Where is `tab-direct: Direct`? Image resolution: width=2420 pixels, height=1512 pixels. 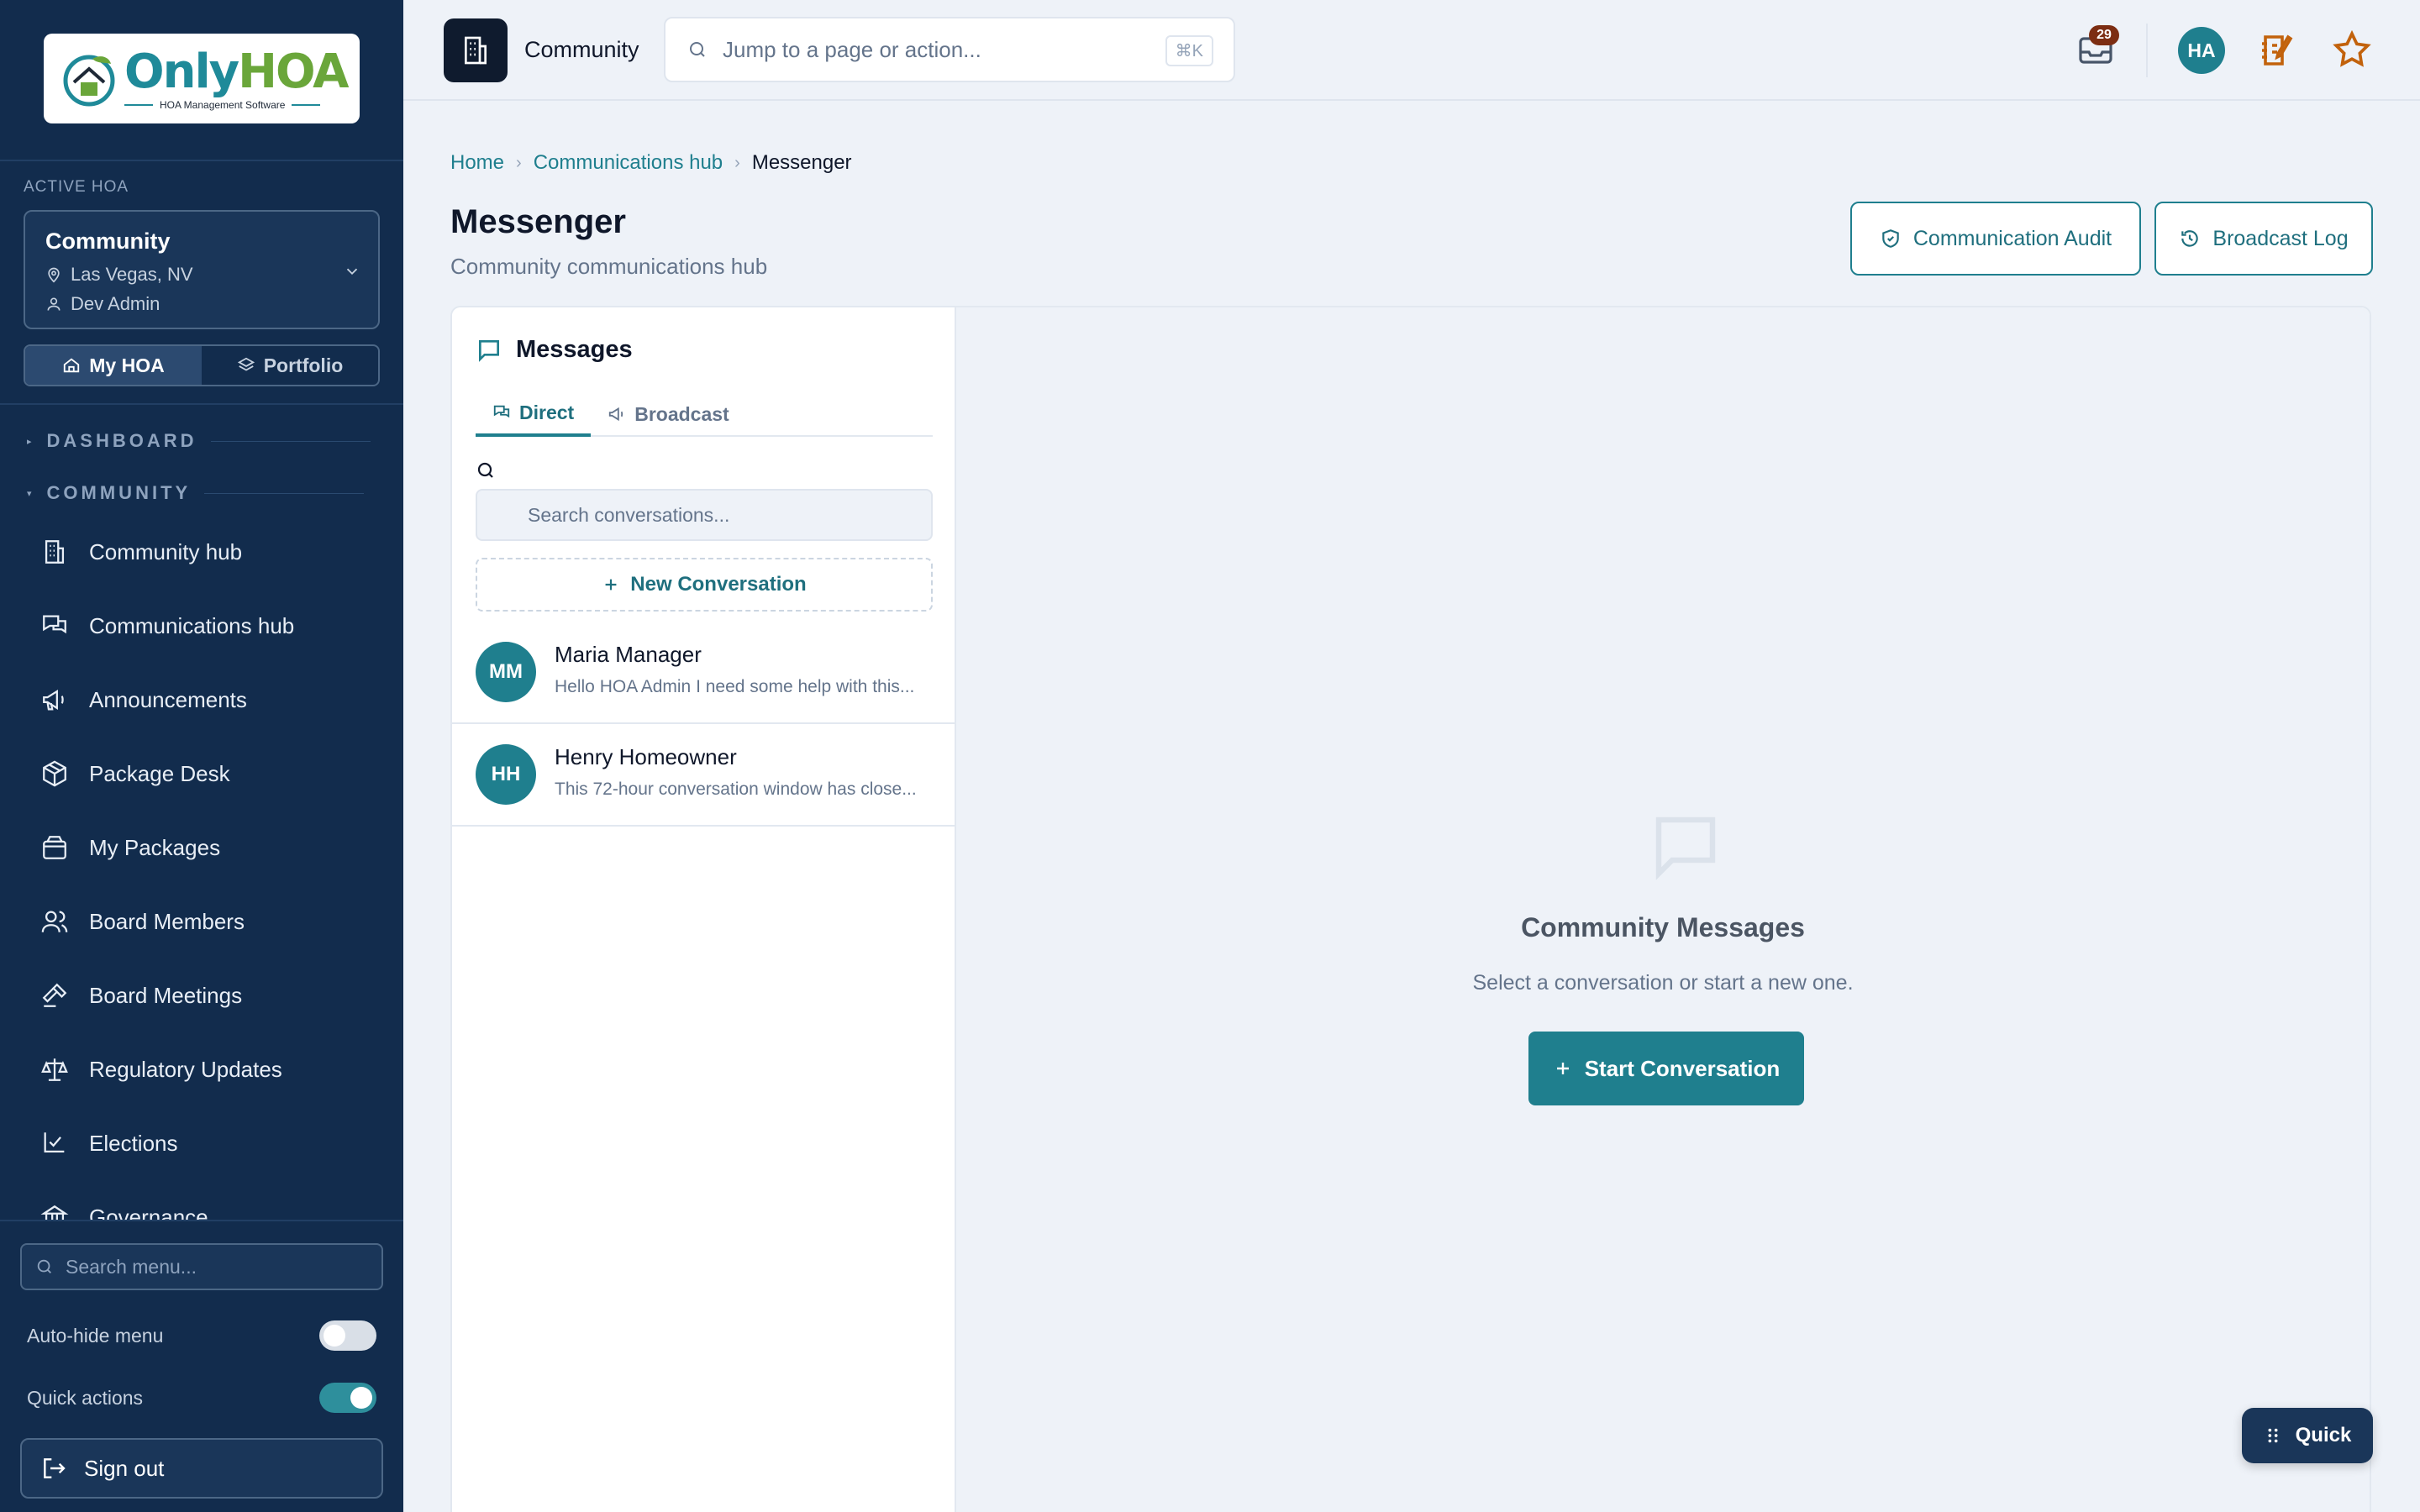 tab-direct: Direct is located at coordinates (534, 414).